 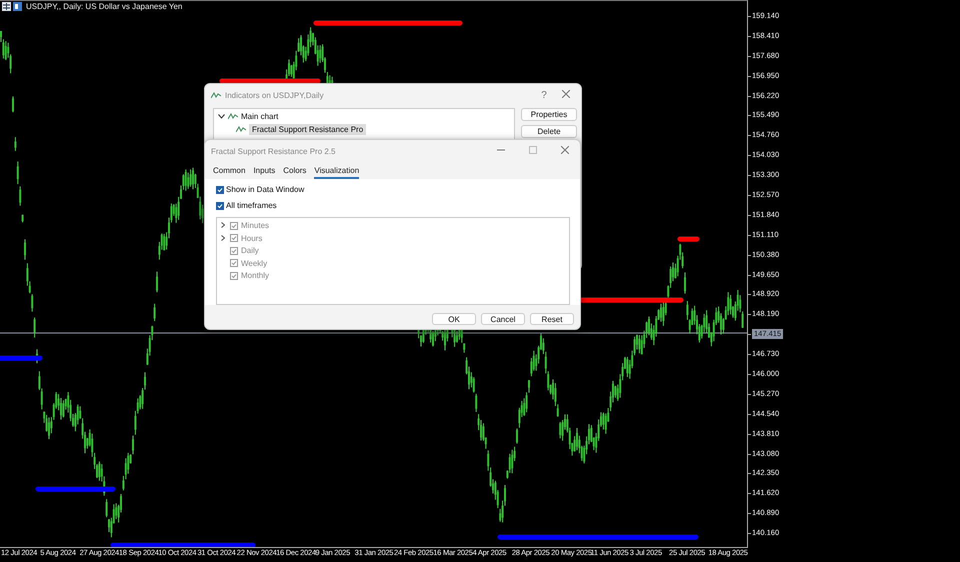 What do you see at coordinates (250, 250) in the screenshot?
I see `timeframe-label: Daily` at bounding box center [250, 250].